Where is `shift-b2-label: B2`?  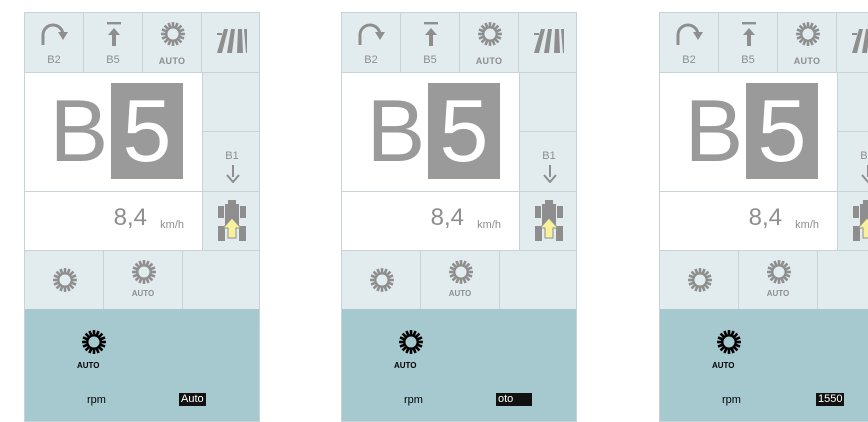 shift-b2-label: B2 is located at coordinates (371, 60).